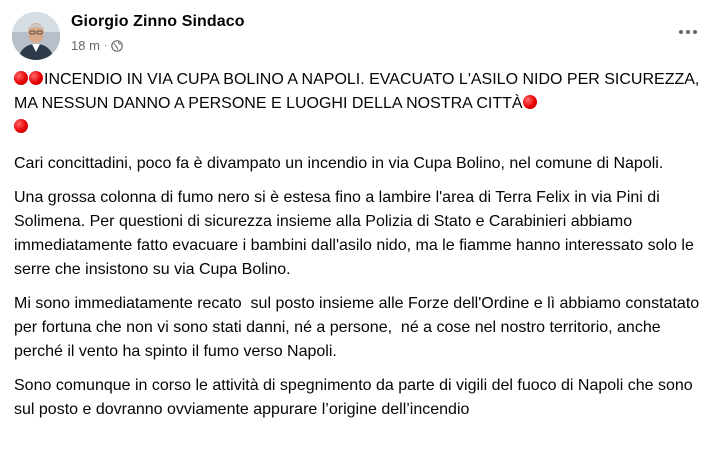 Image resolution: width=720 pixels, height=453 pixels. Describe the element at coordinates (688, 32) in the screenshot. I see `more-options-icon` at that location.